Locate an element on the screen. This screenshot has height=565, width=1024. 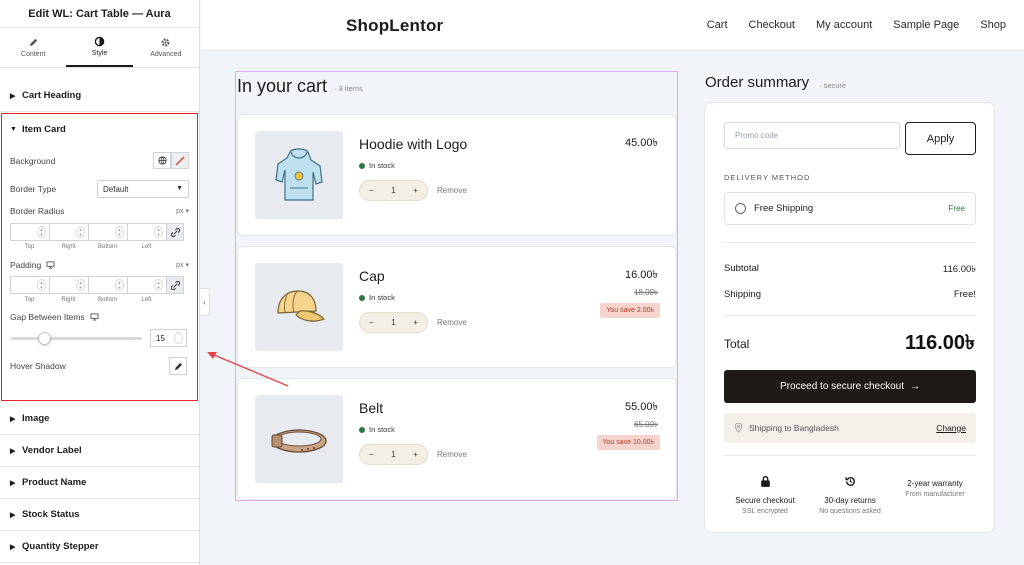
trust-badge: 2-year warranty From manufacturer is located at coordinates (935, 487).